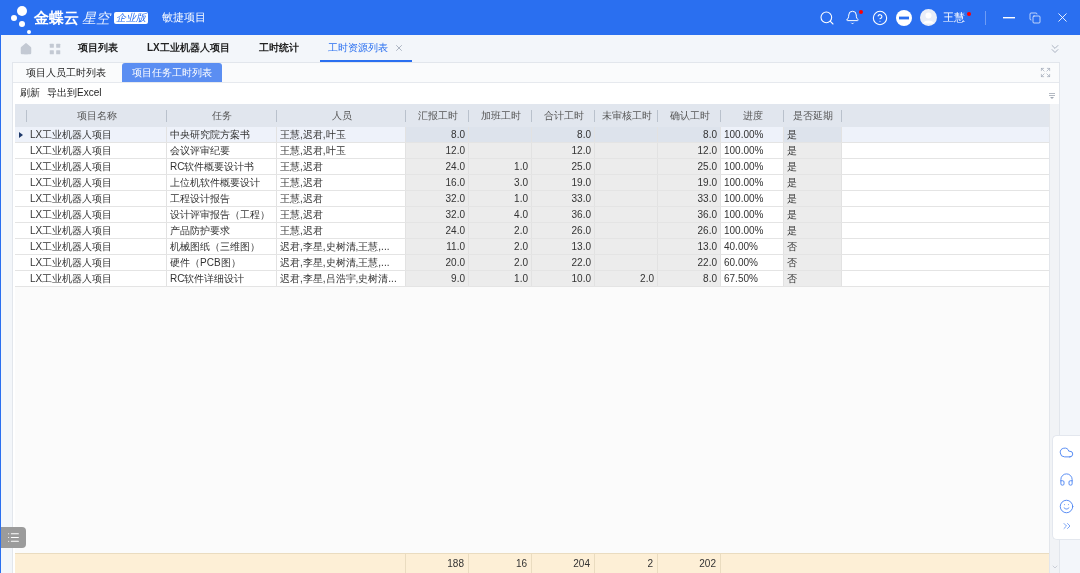 The image size is (1080, 573). I want to click on table-cell: 产品防护要求, so click(222, 230).